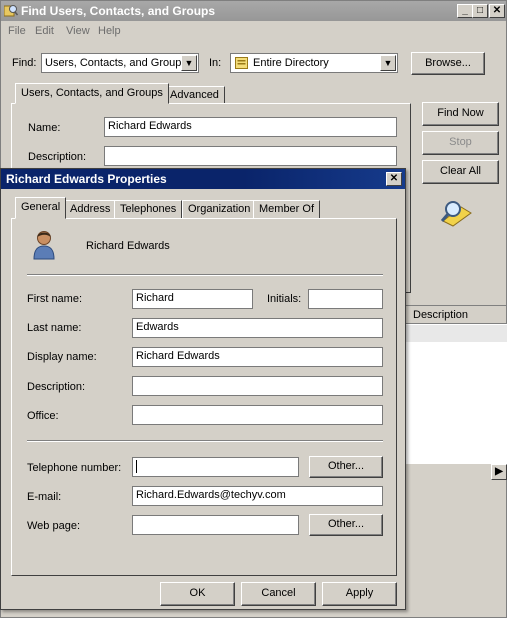 This screenshot has width=513, height=618. What do you see at coordinates (291, 63) in the screenshot?
I see `in-location-value: Entire Directory` at bounding box center [291, 63].